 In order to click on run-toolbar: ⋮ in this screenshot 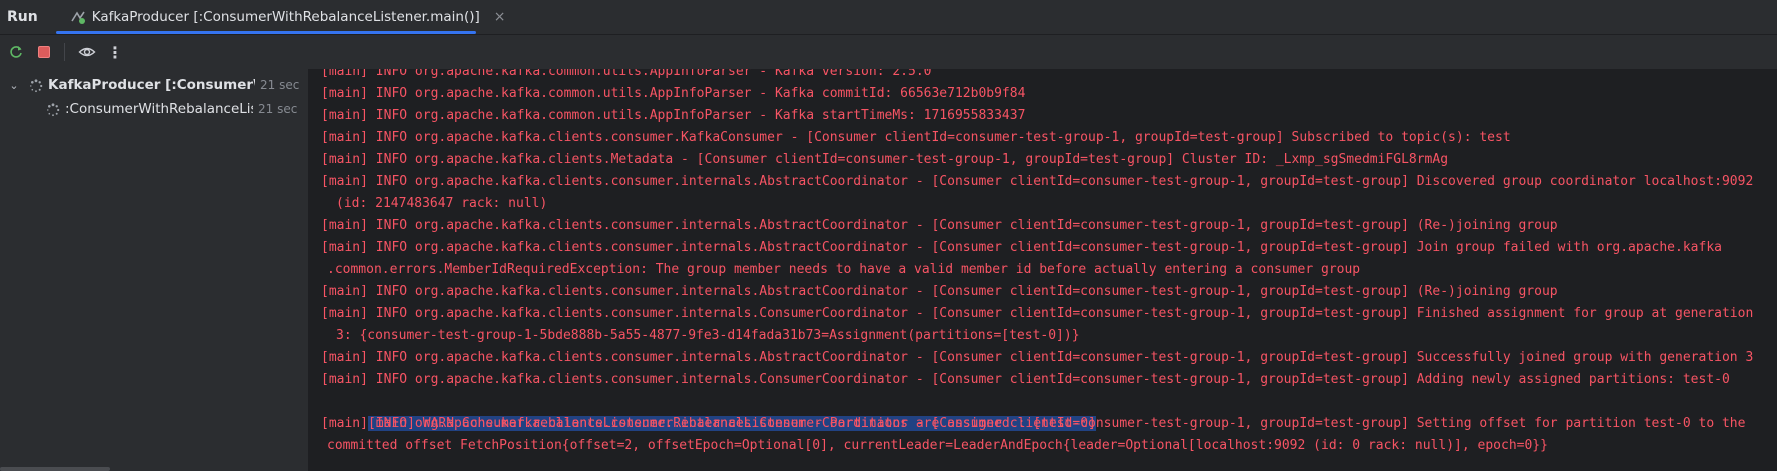, I will do `click(888, 52)`.